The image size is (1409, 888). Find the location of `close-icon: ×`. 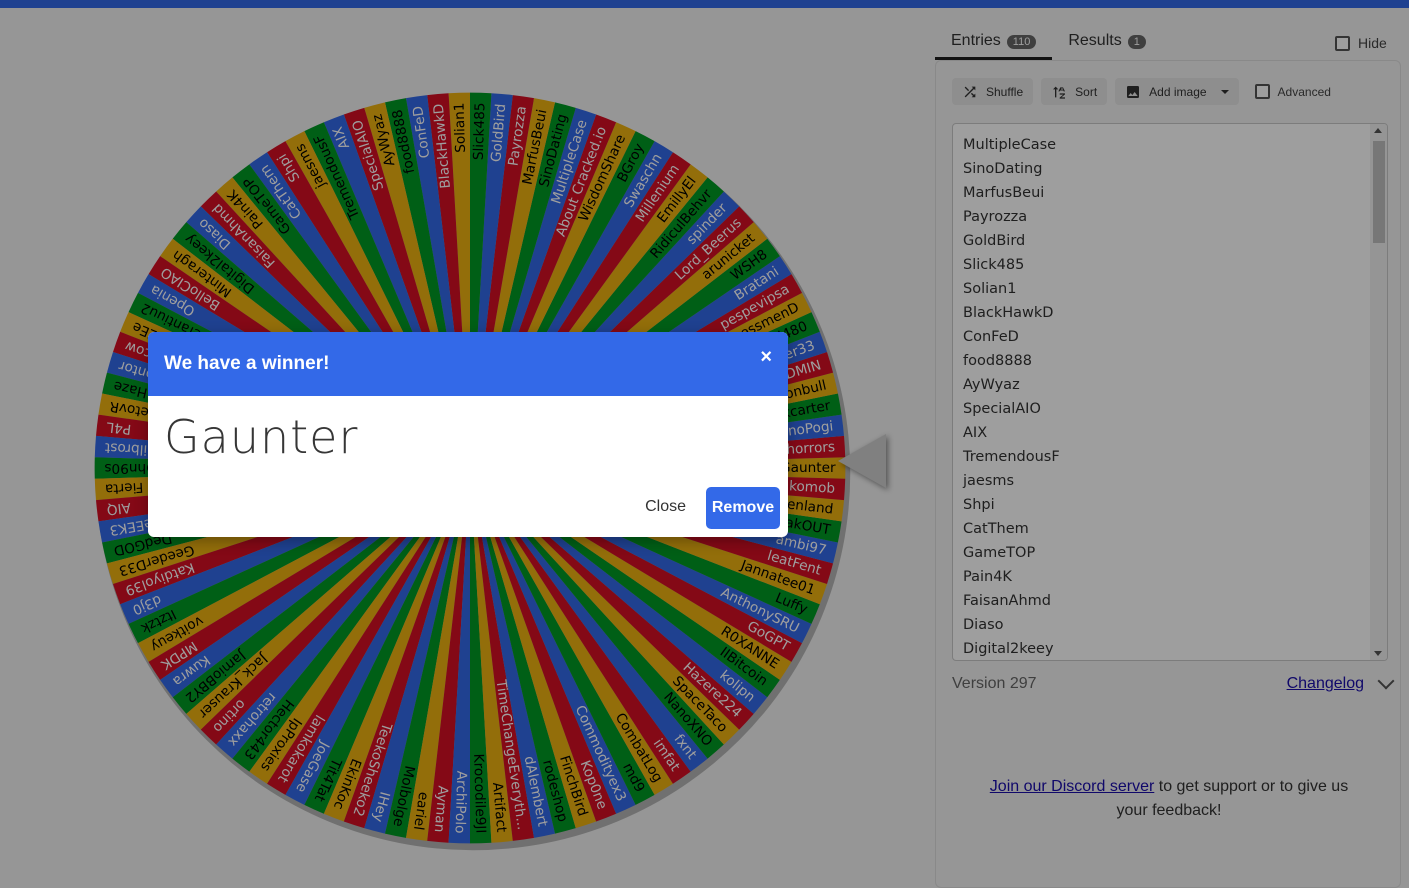

close-icon: × is located at coordinates (766, 357).